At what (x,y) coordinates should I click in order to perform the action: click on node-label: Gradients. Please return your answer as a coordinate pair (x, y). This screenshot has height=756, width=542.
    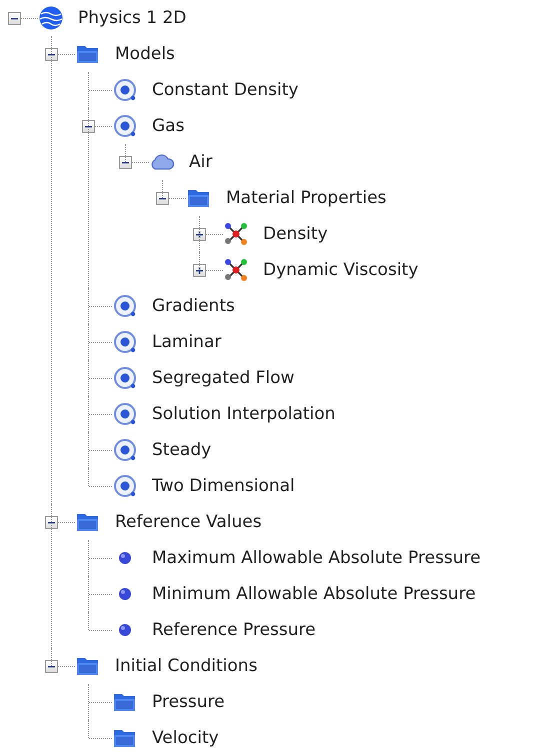
    Looking at the image, I should click on (193, 306).